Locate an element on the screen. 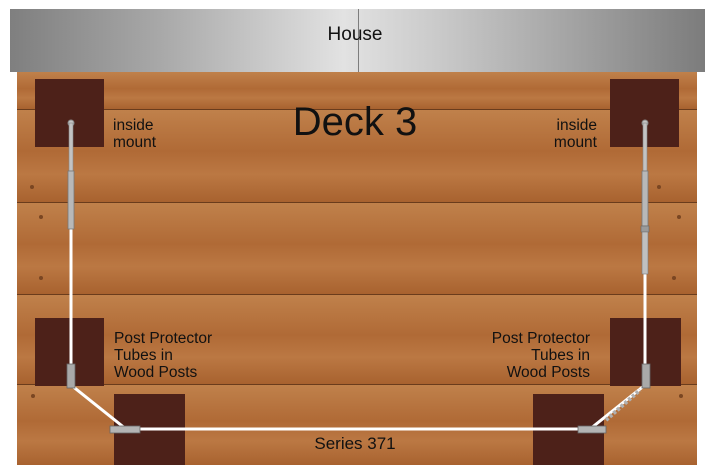  protector-tube-bottom-right is located at coordinates (592, 429).